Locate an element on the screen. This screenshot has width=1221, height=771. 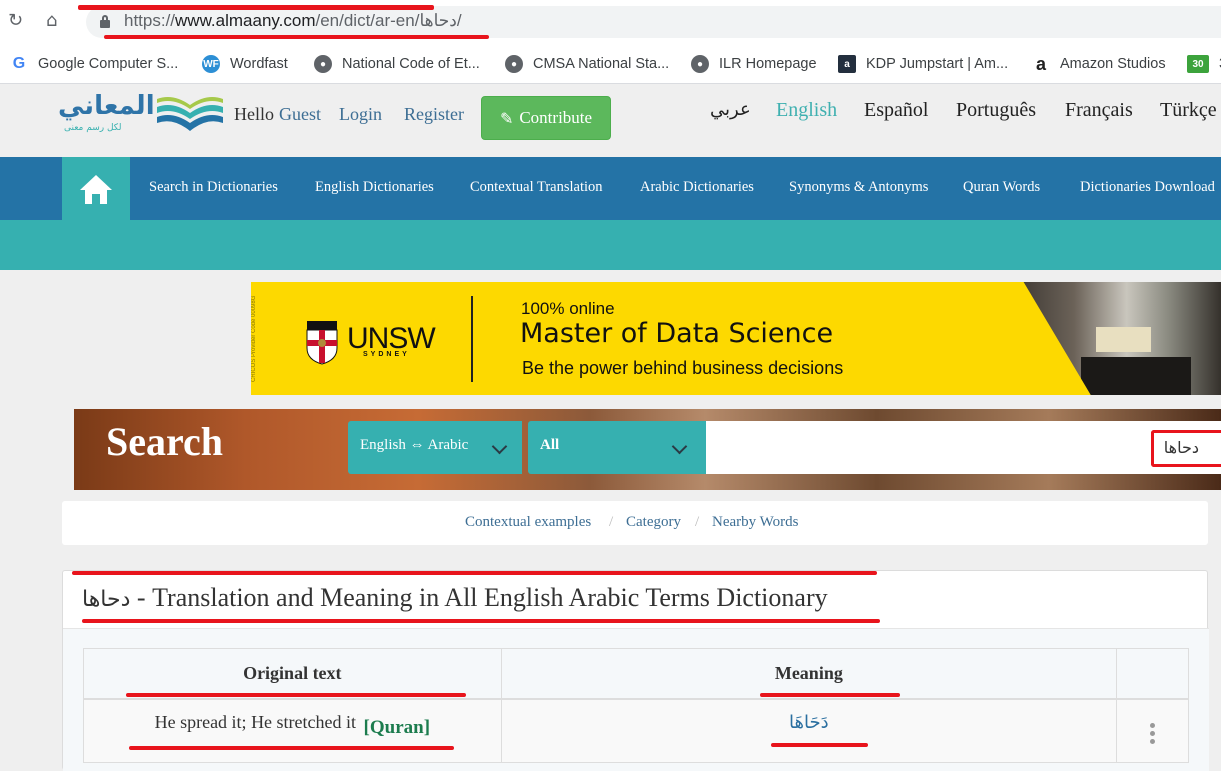
hello-text: Hello is located at coordinates (254, 114).